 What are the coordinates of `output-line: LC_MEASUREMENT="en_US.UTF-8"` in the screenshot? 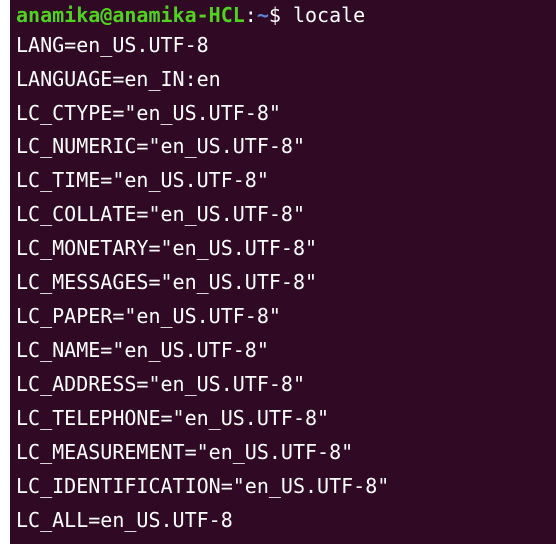 It's located at (185, 452).